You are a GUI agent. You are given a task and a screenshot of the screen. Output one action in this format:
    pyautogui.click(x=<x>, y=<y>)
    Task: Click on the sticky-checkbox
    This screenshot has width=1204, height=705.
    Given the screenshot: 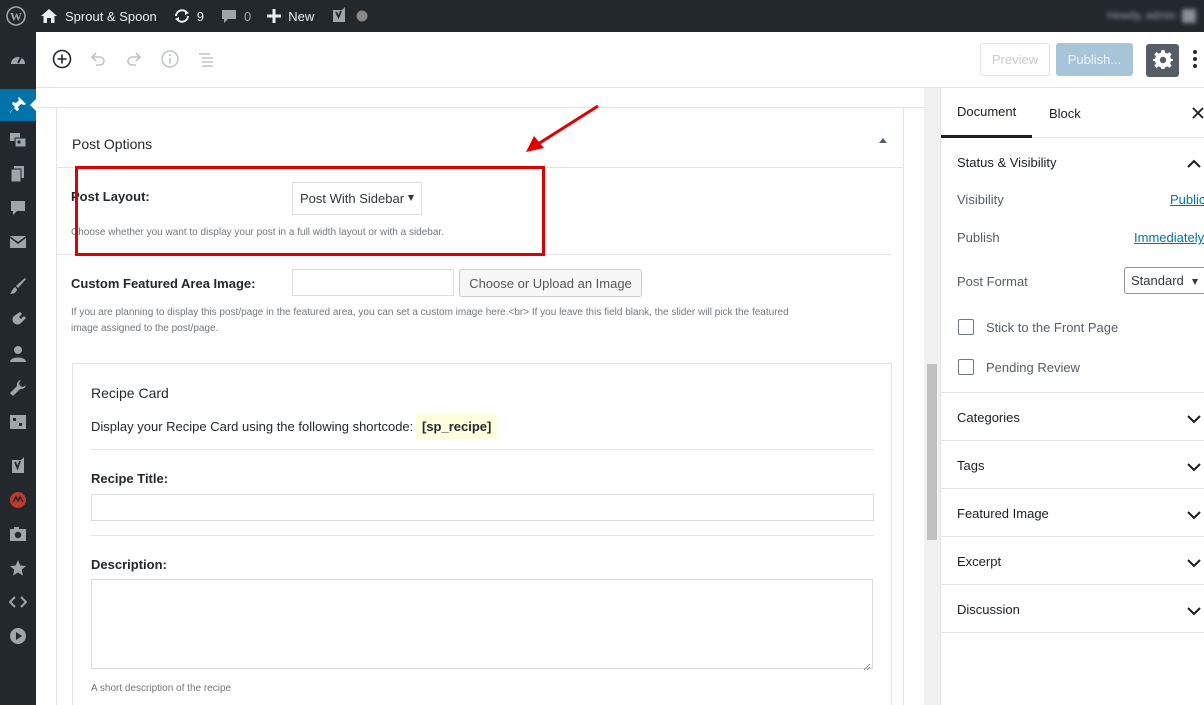 What is the action you would take?
    pyautogui.click(x=966, y=327)
    